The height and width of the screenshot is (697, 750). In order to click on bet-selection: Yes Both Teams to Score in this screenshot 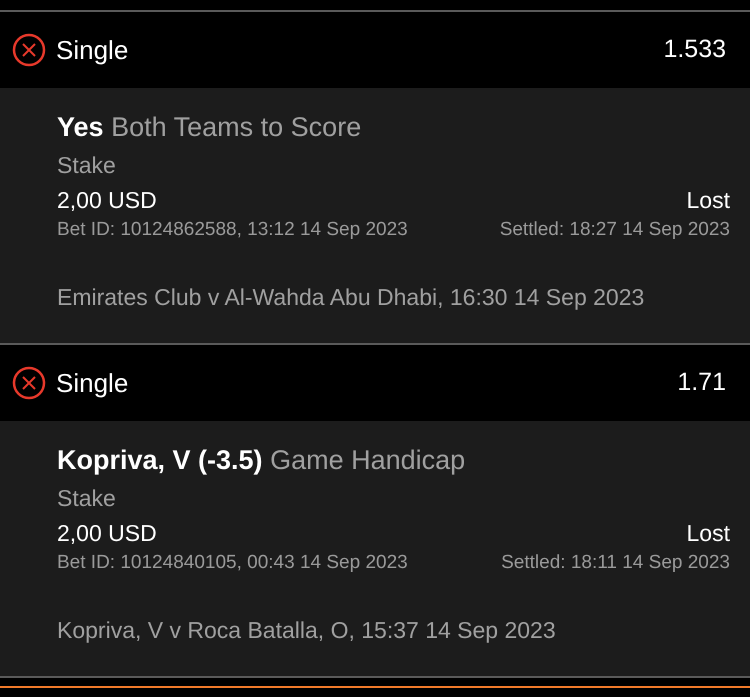, I will do `click(209, 127)`.